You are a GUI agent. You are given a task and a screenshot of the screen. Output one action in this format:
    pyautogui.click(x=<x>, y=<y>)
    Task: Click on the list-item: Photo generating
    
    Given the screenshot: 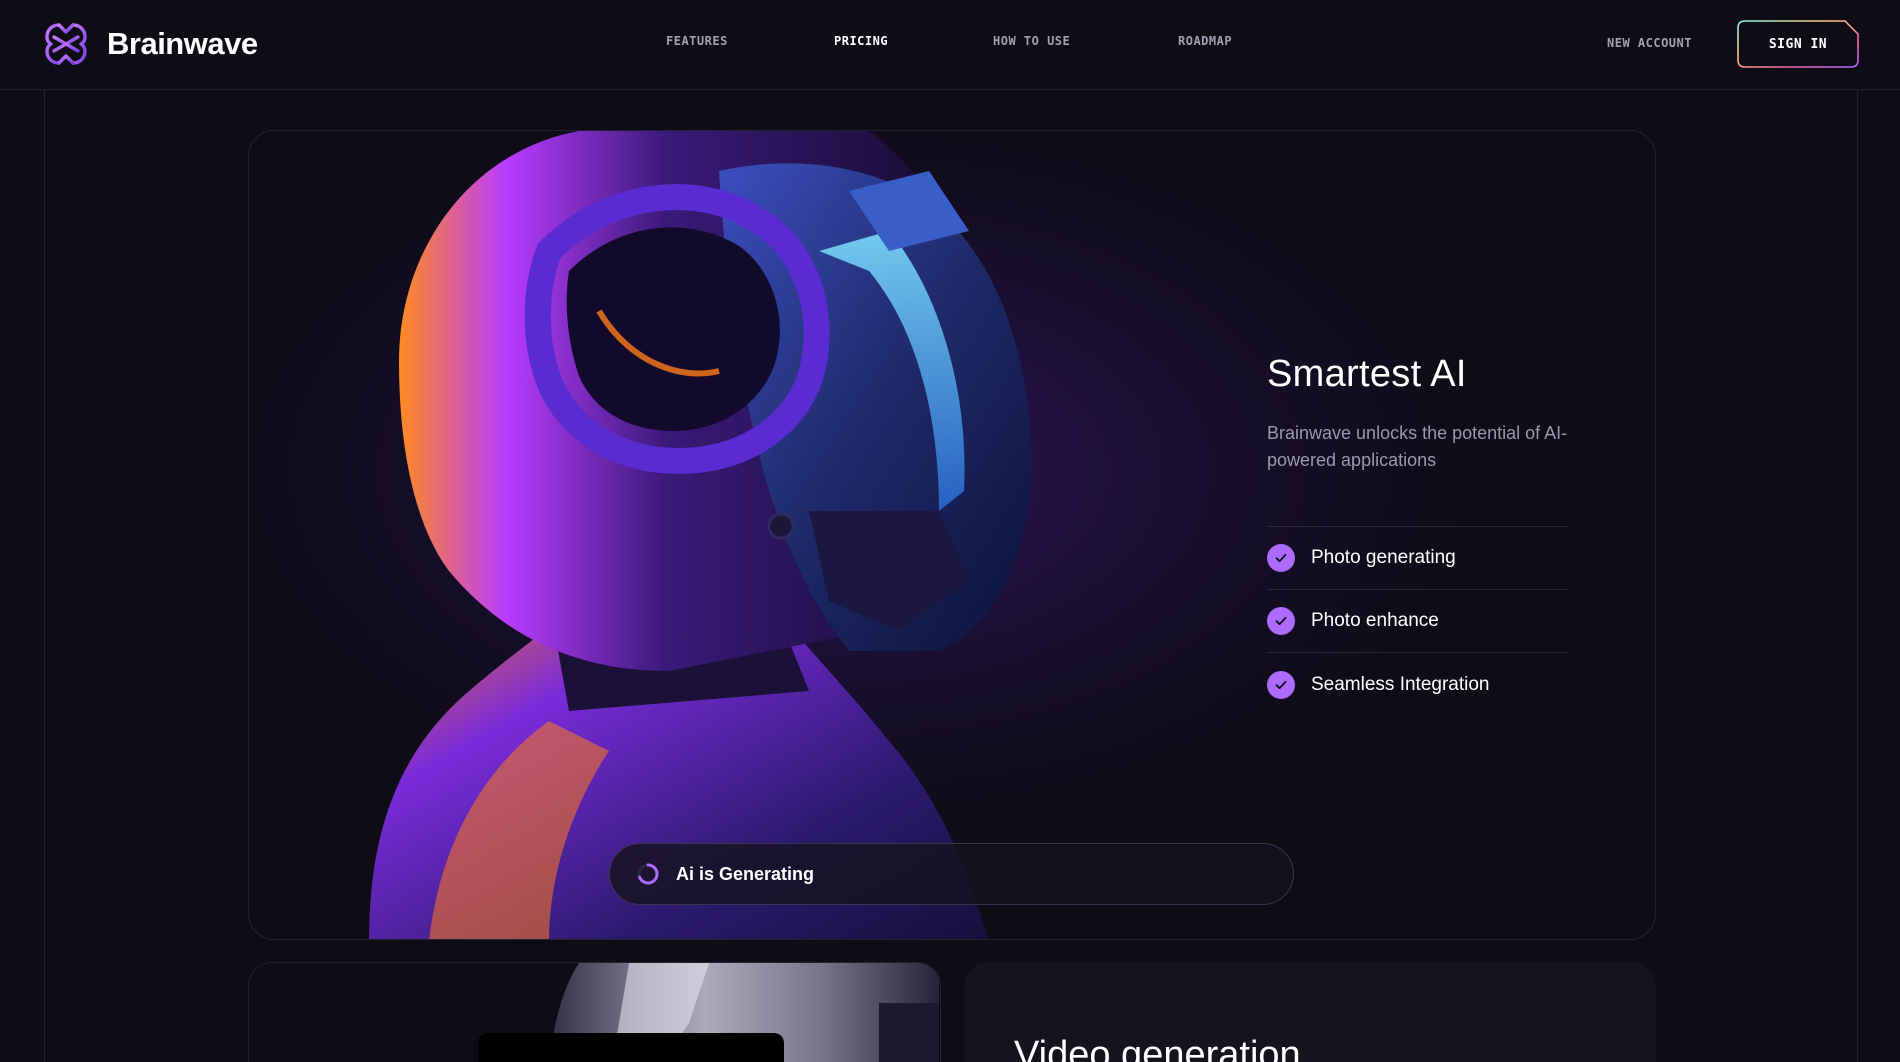 What is the action you would take?
    pyautogui.click(x=1418, y=558)
    